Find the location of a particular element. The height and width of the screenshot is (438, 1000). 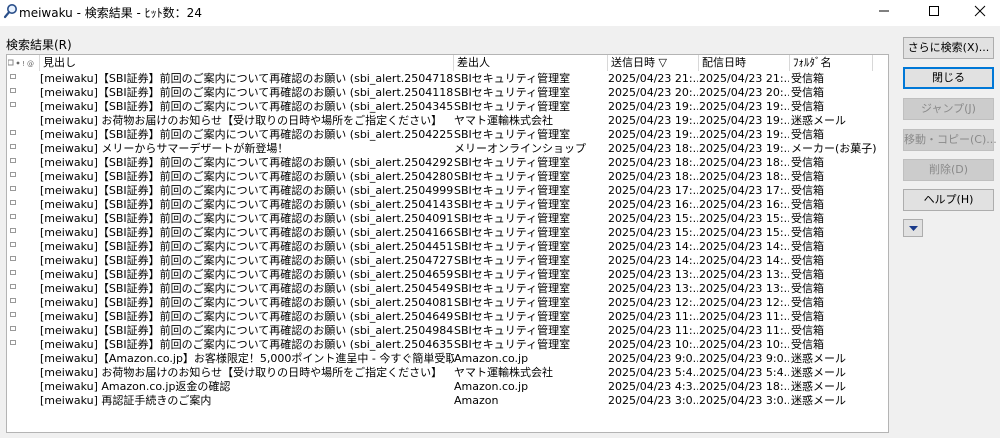

minimize-button is located at coordinates (885, 11).